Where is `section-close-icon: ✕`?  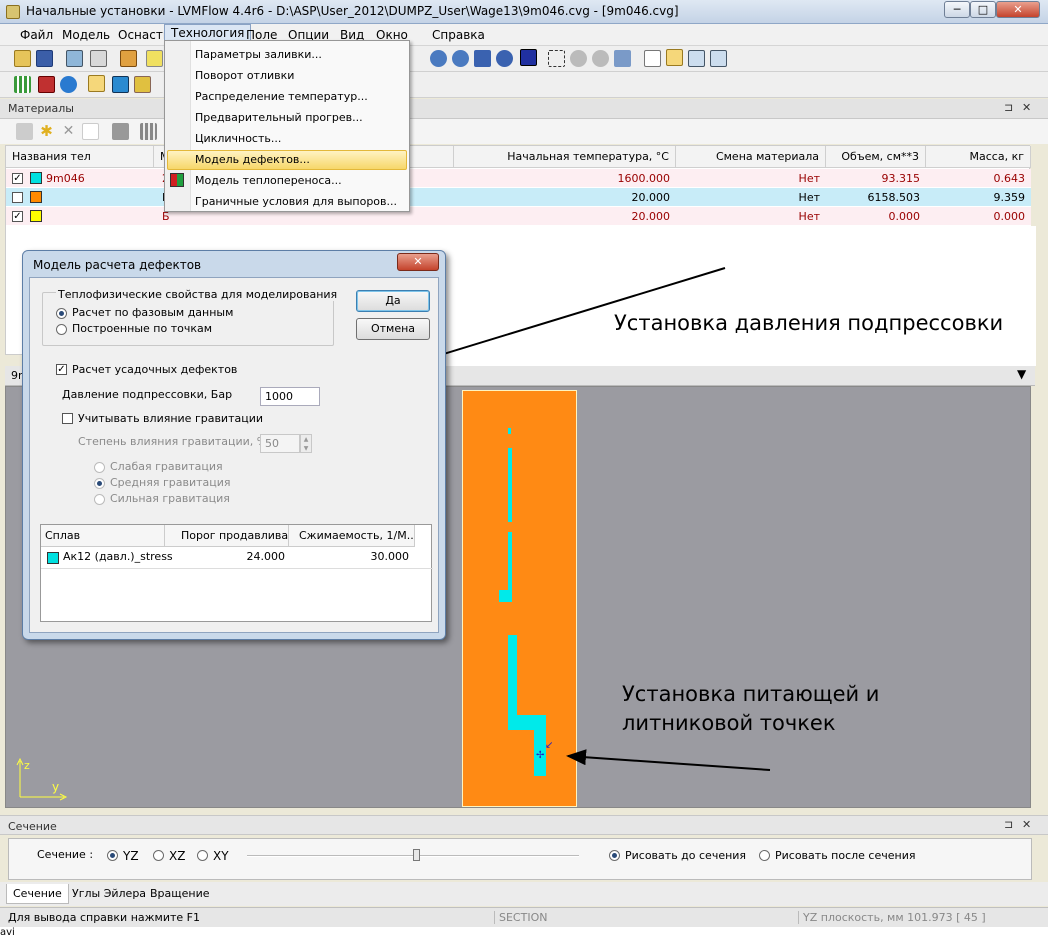 section-close-icon: ✕ is located at coordinates (1026, 824).